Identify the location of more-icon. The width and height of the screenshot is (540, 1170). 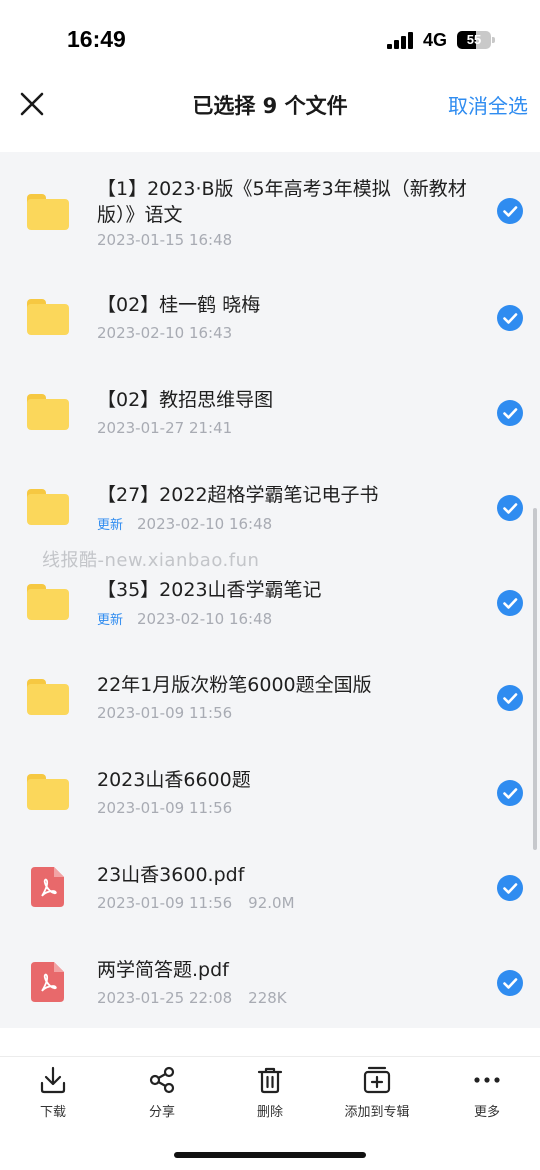
(487, 1080).